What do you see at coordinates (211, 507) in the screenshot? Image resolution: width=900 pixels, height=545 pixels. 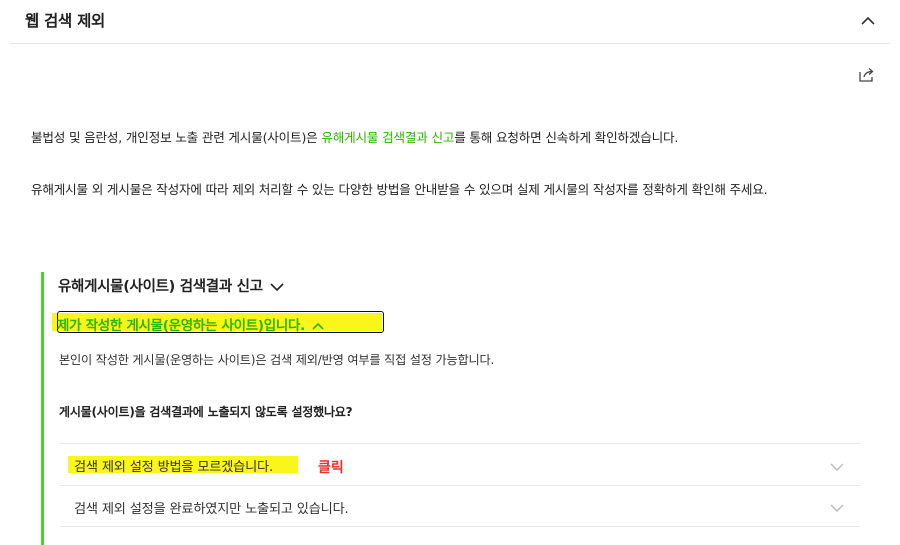 I see `option-still-exposed: 검색 제외 설정을 완료하였지만 노출되고 있습니다.` at bounding box center [211, 507].